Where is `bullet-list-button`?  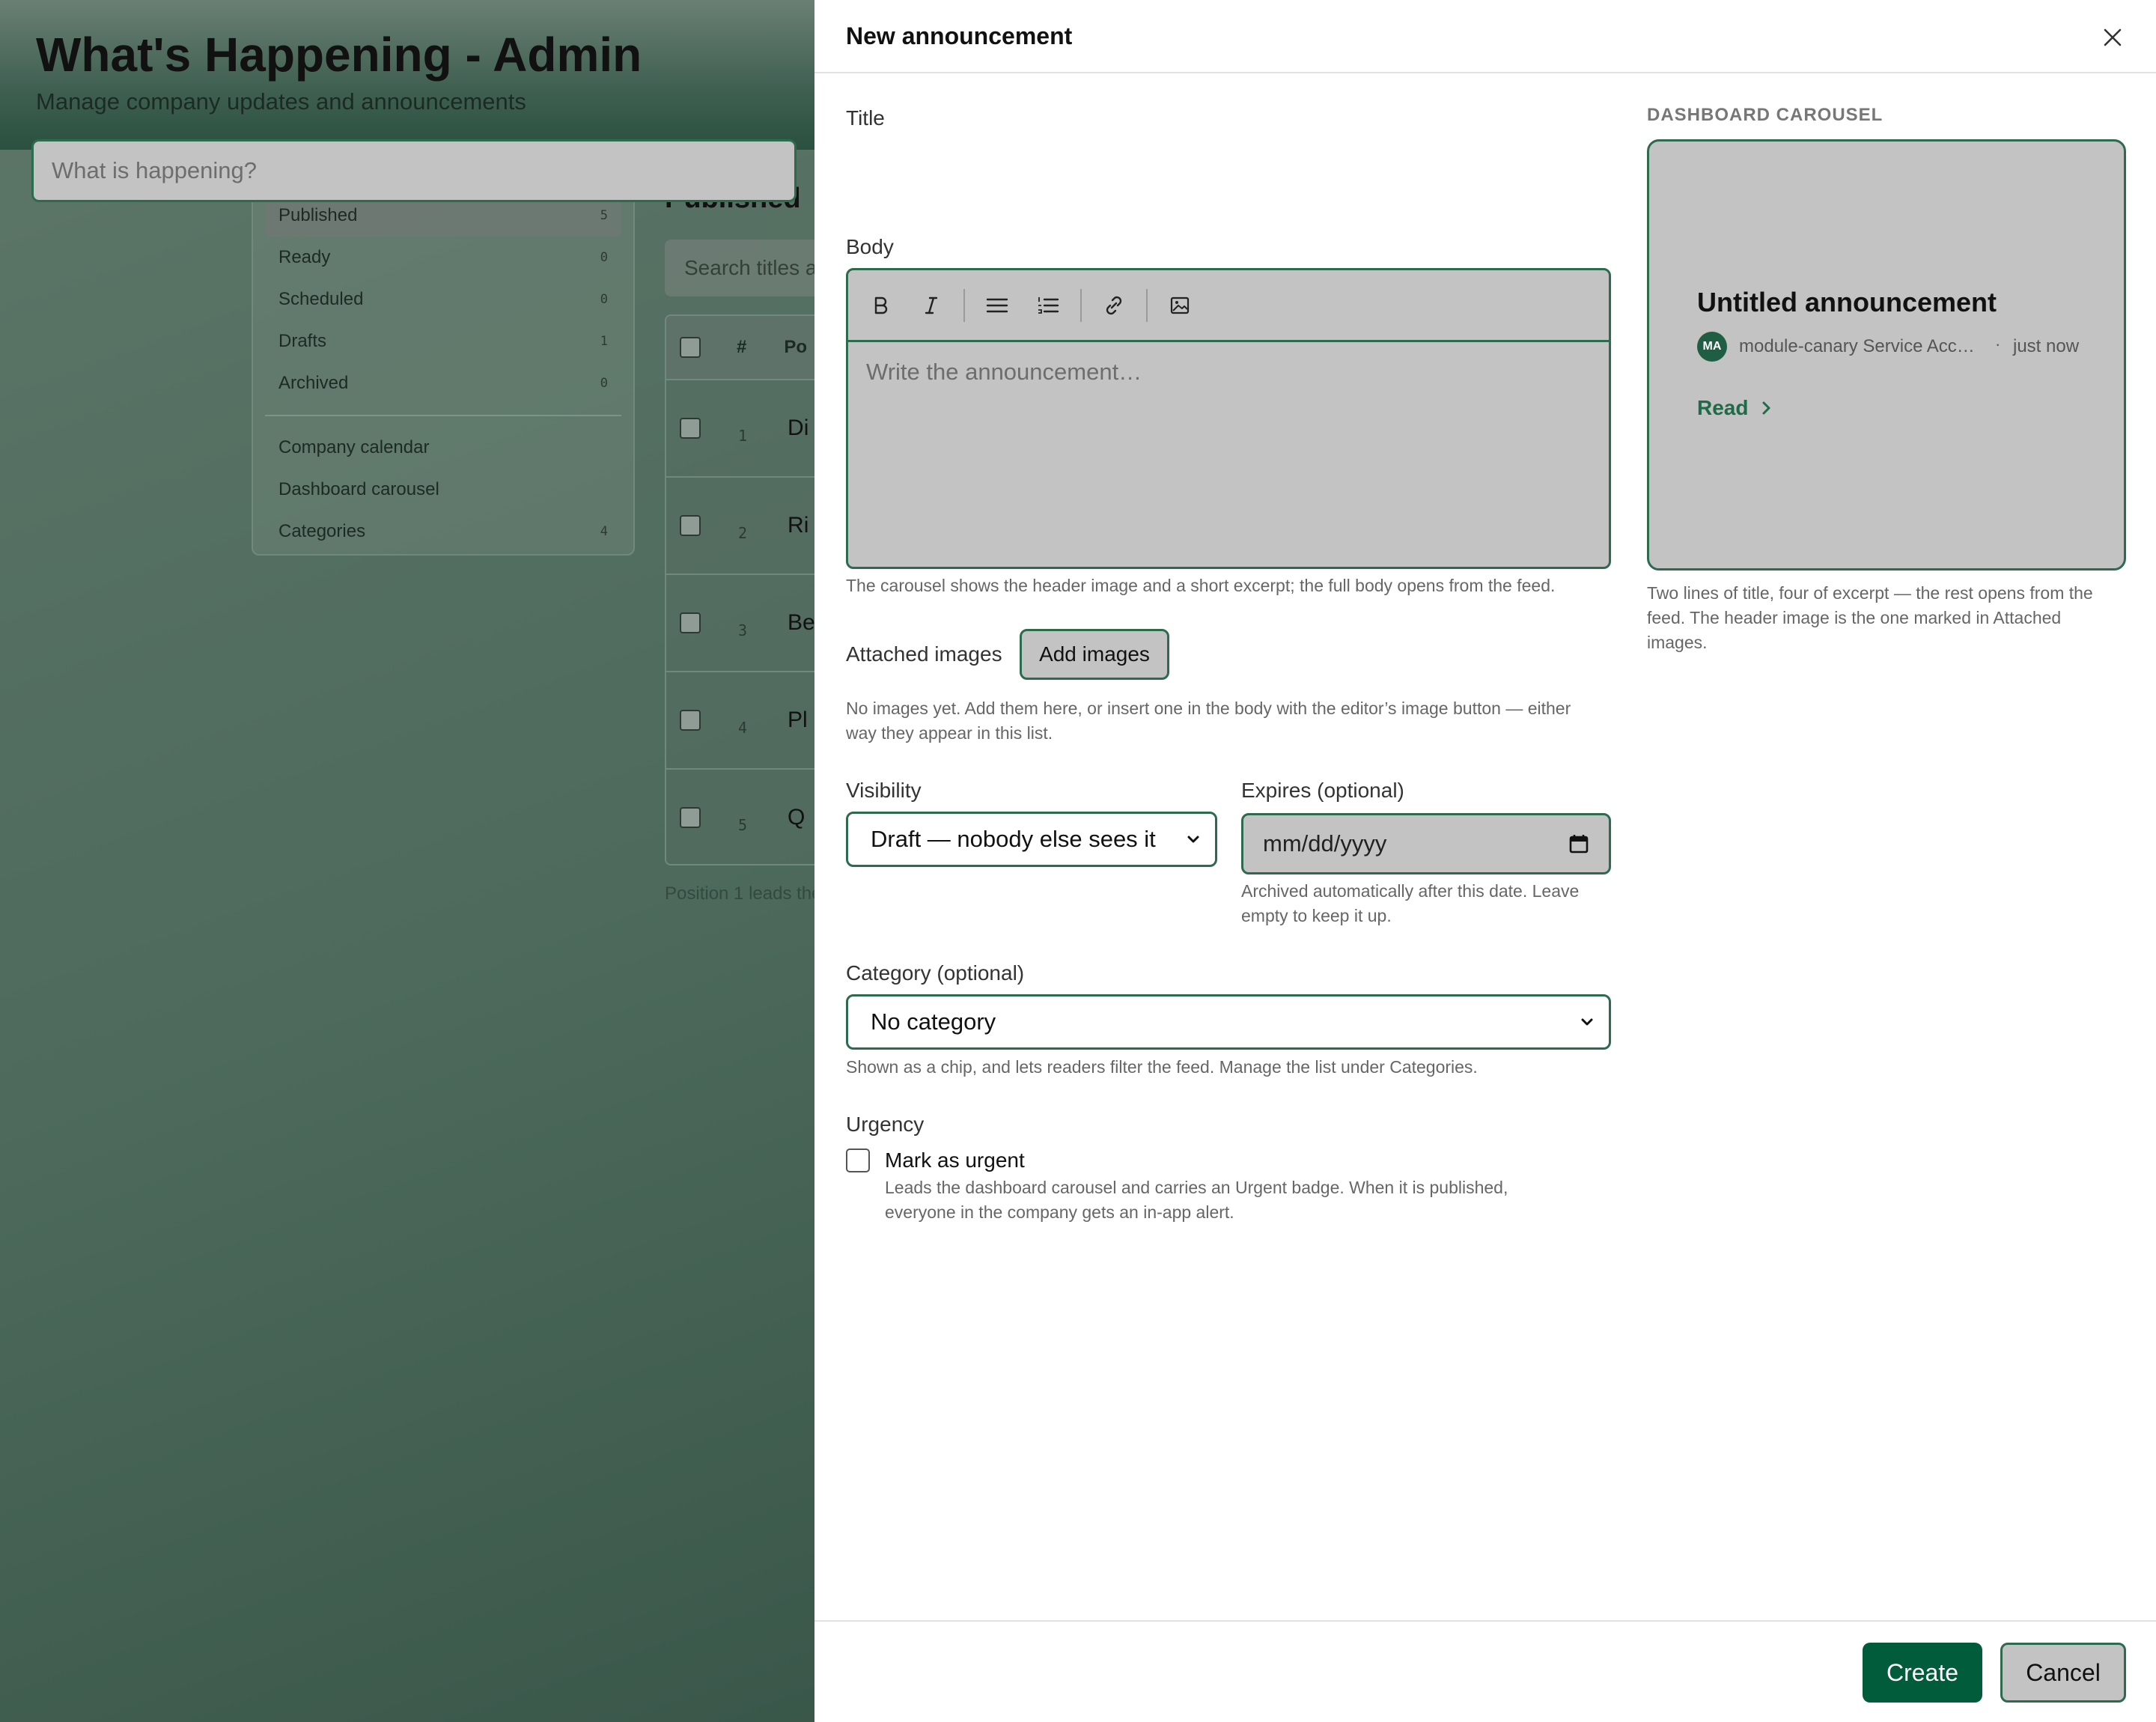
bullet-list-button is located at coordinates (997, 305).